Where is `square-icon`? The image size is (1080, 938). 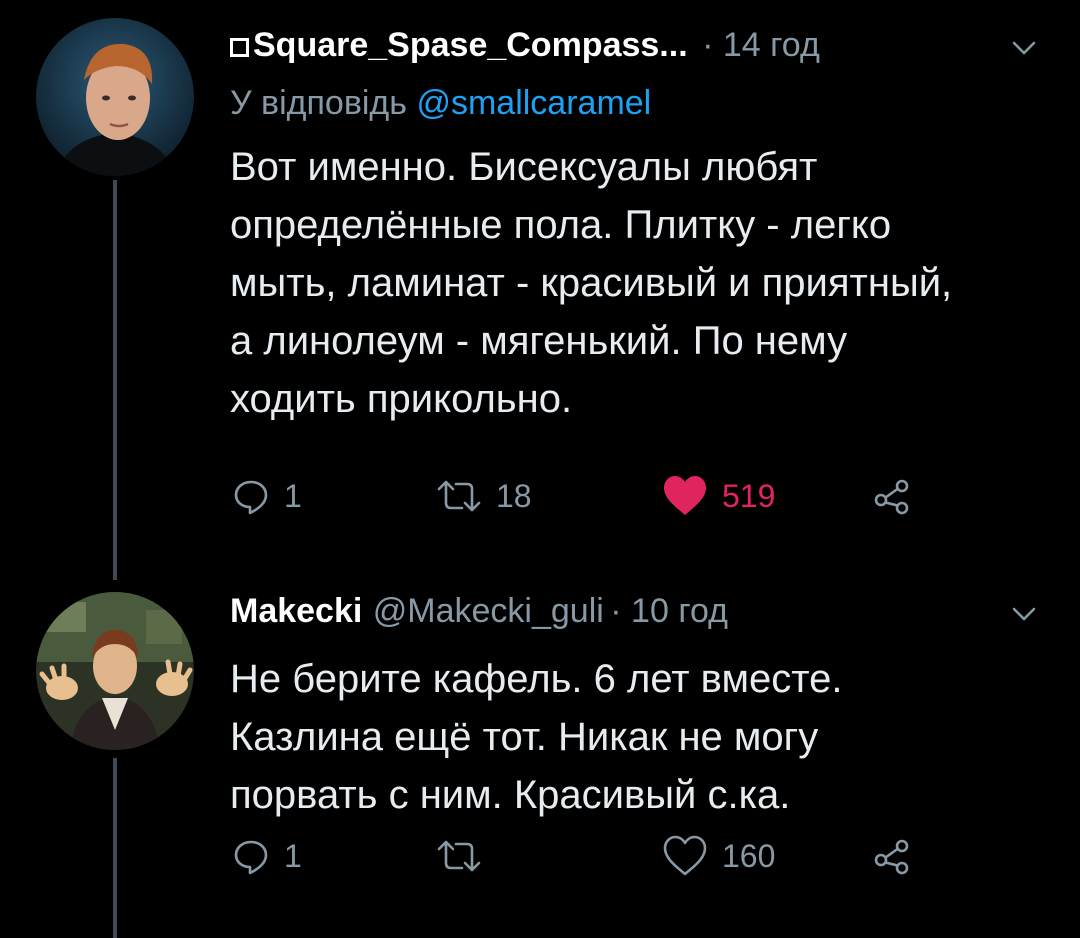 square-icon is located at coordinates (239, 47).